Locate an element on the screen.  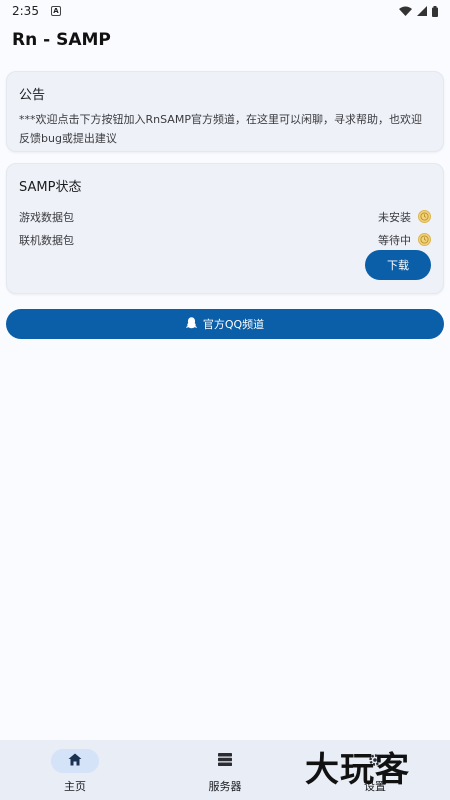
download-button: 下载 is located at coordinates (398, 265).